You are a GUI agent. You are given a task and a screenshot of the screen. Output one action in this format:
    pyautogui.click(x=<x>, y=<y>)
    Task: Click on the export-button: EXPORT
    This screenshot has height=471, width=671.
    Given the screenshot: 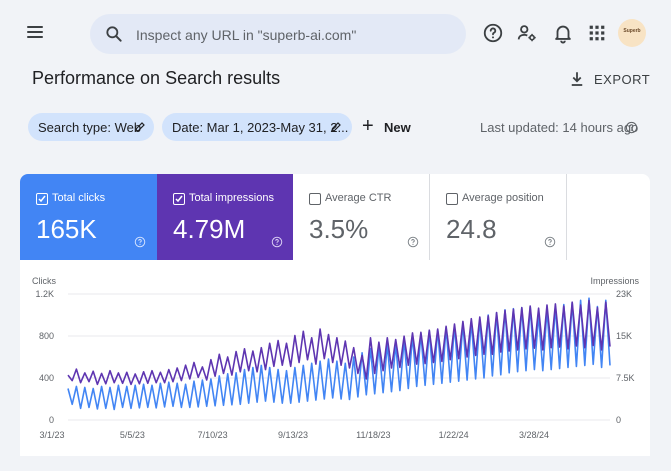 What is the action you would take?
    pyautogui.click(x=609, y=79)
    